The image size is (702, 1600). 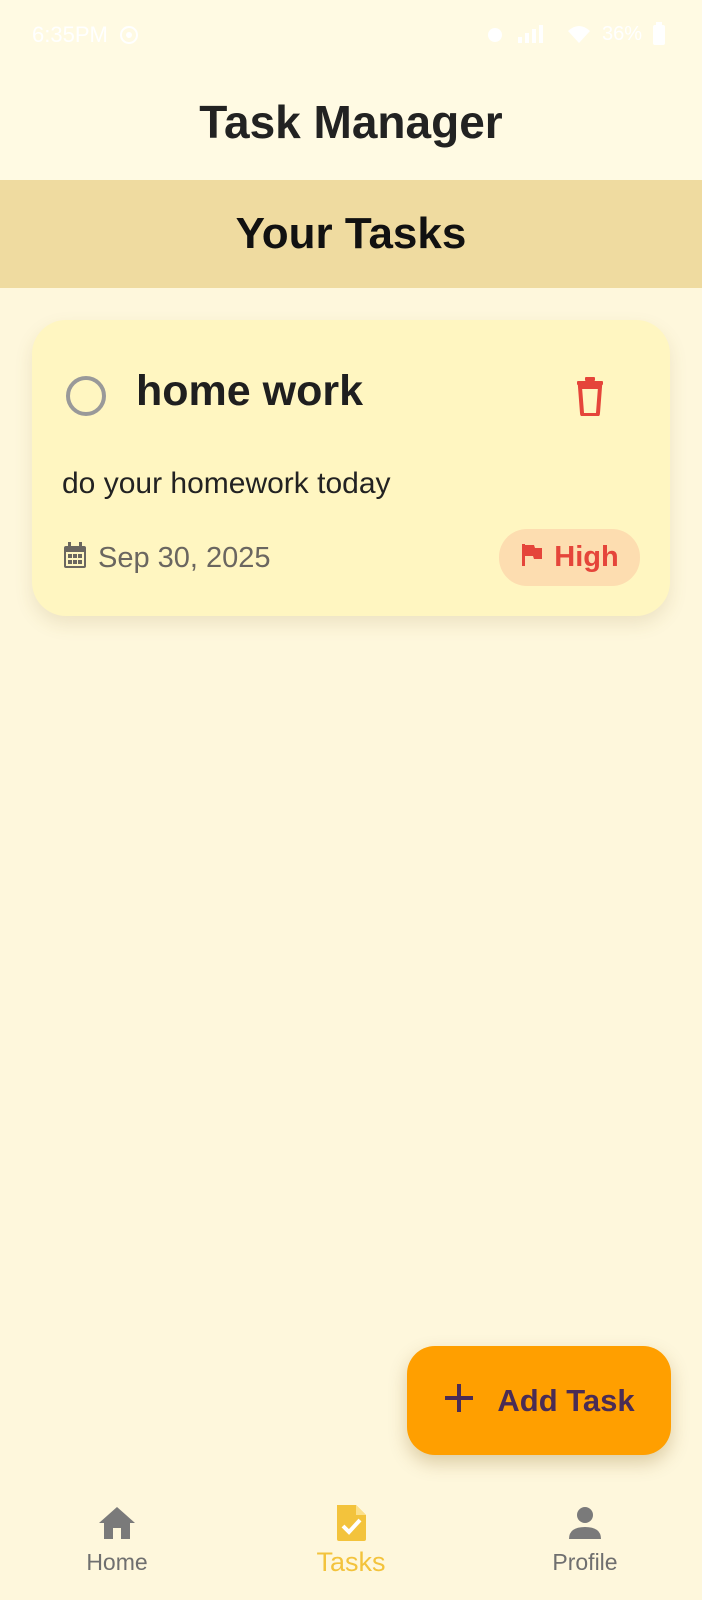 What do you see at coordinates (351, 1523) in the screenshot?
I see `task-document-icon` at bounding box center [351, 1523].